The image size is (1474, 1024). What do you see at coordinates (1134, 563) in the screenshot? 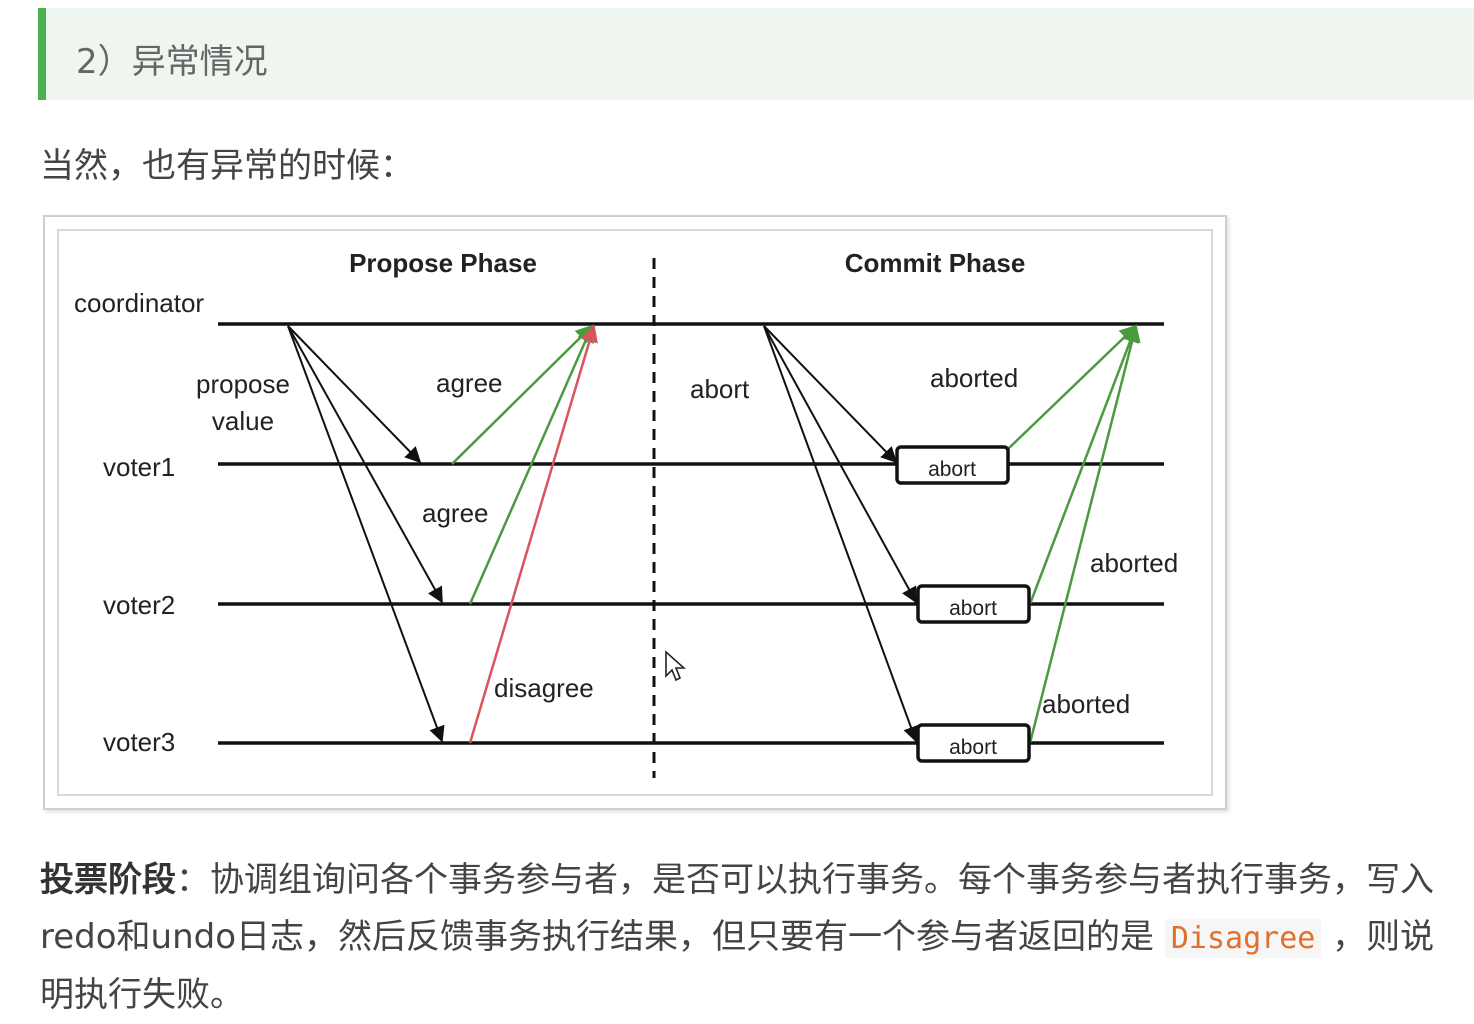
I see `aborted-label-2: aborted` at bounding box center [1134, 563].